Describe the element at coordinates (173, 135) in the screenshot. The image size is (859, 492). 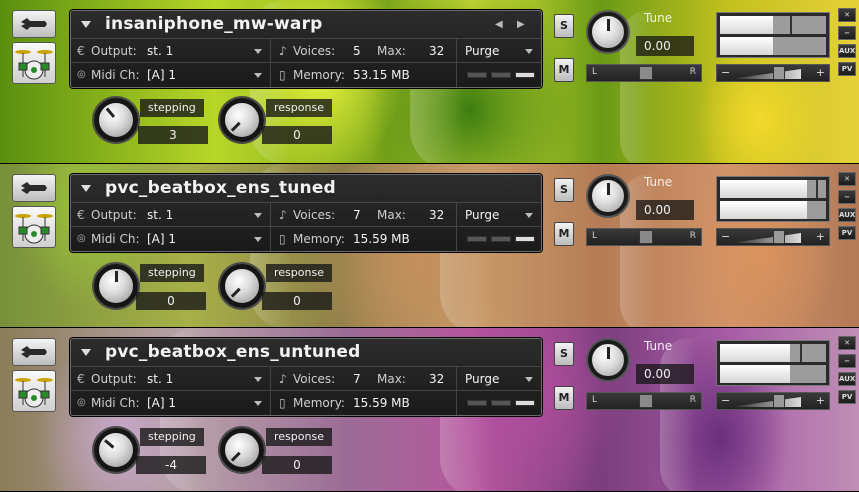
I see `stepping-value: 3` at that location.